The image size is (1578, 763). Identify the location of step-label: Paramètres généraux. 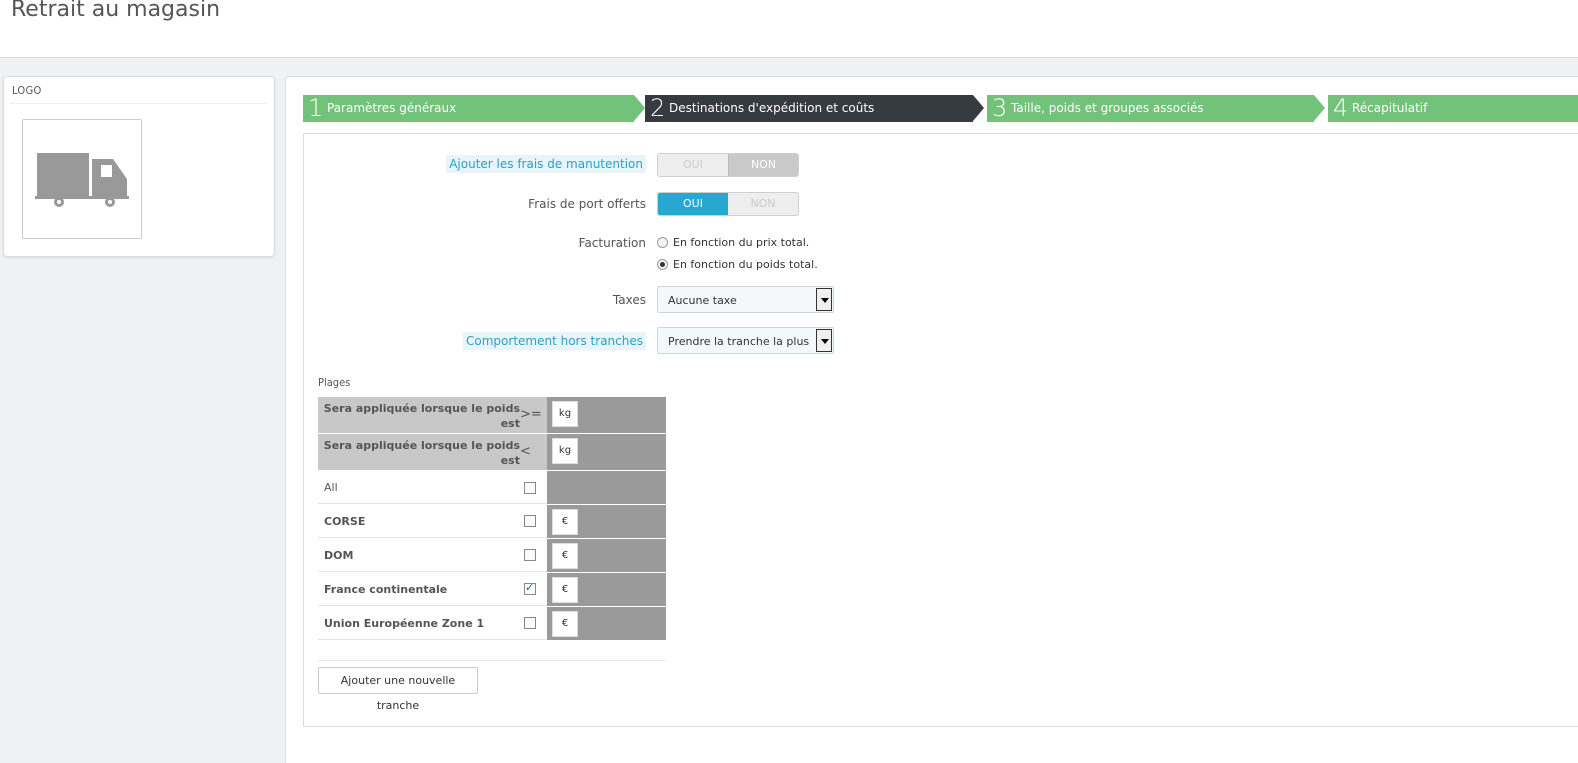
(392, 108).